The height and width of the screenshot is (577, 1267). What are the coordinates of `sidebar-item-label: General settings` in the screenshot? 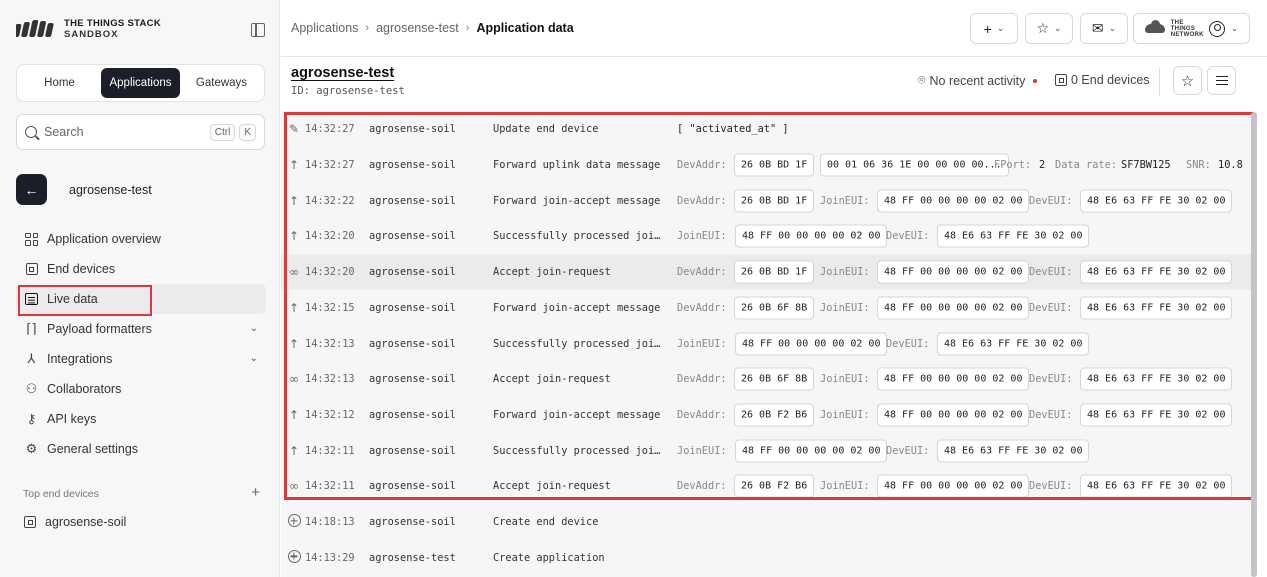 It's located at (93, 449).